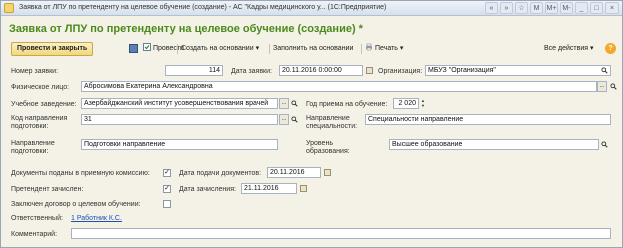 The width and height of the screenshot is (623, 248). I want to click on responsible-label: Ответственный:, so click(37, 218).